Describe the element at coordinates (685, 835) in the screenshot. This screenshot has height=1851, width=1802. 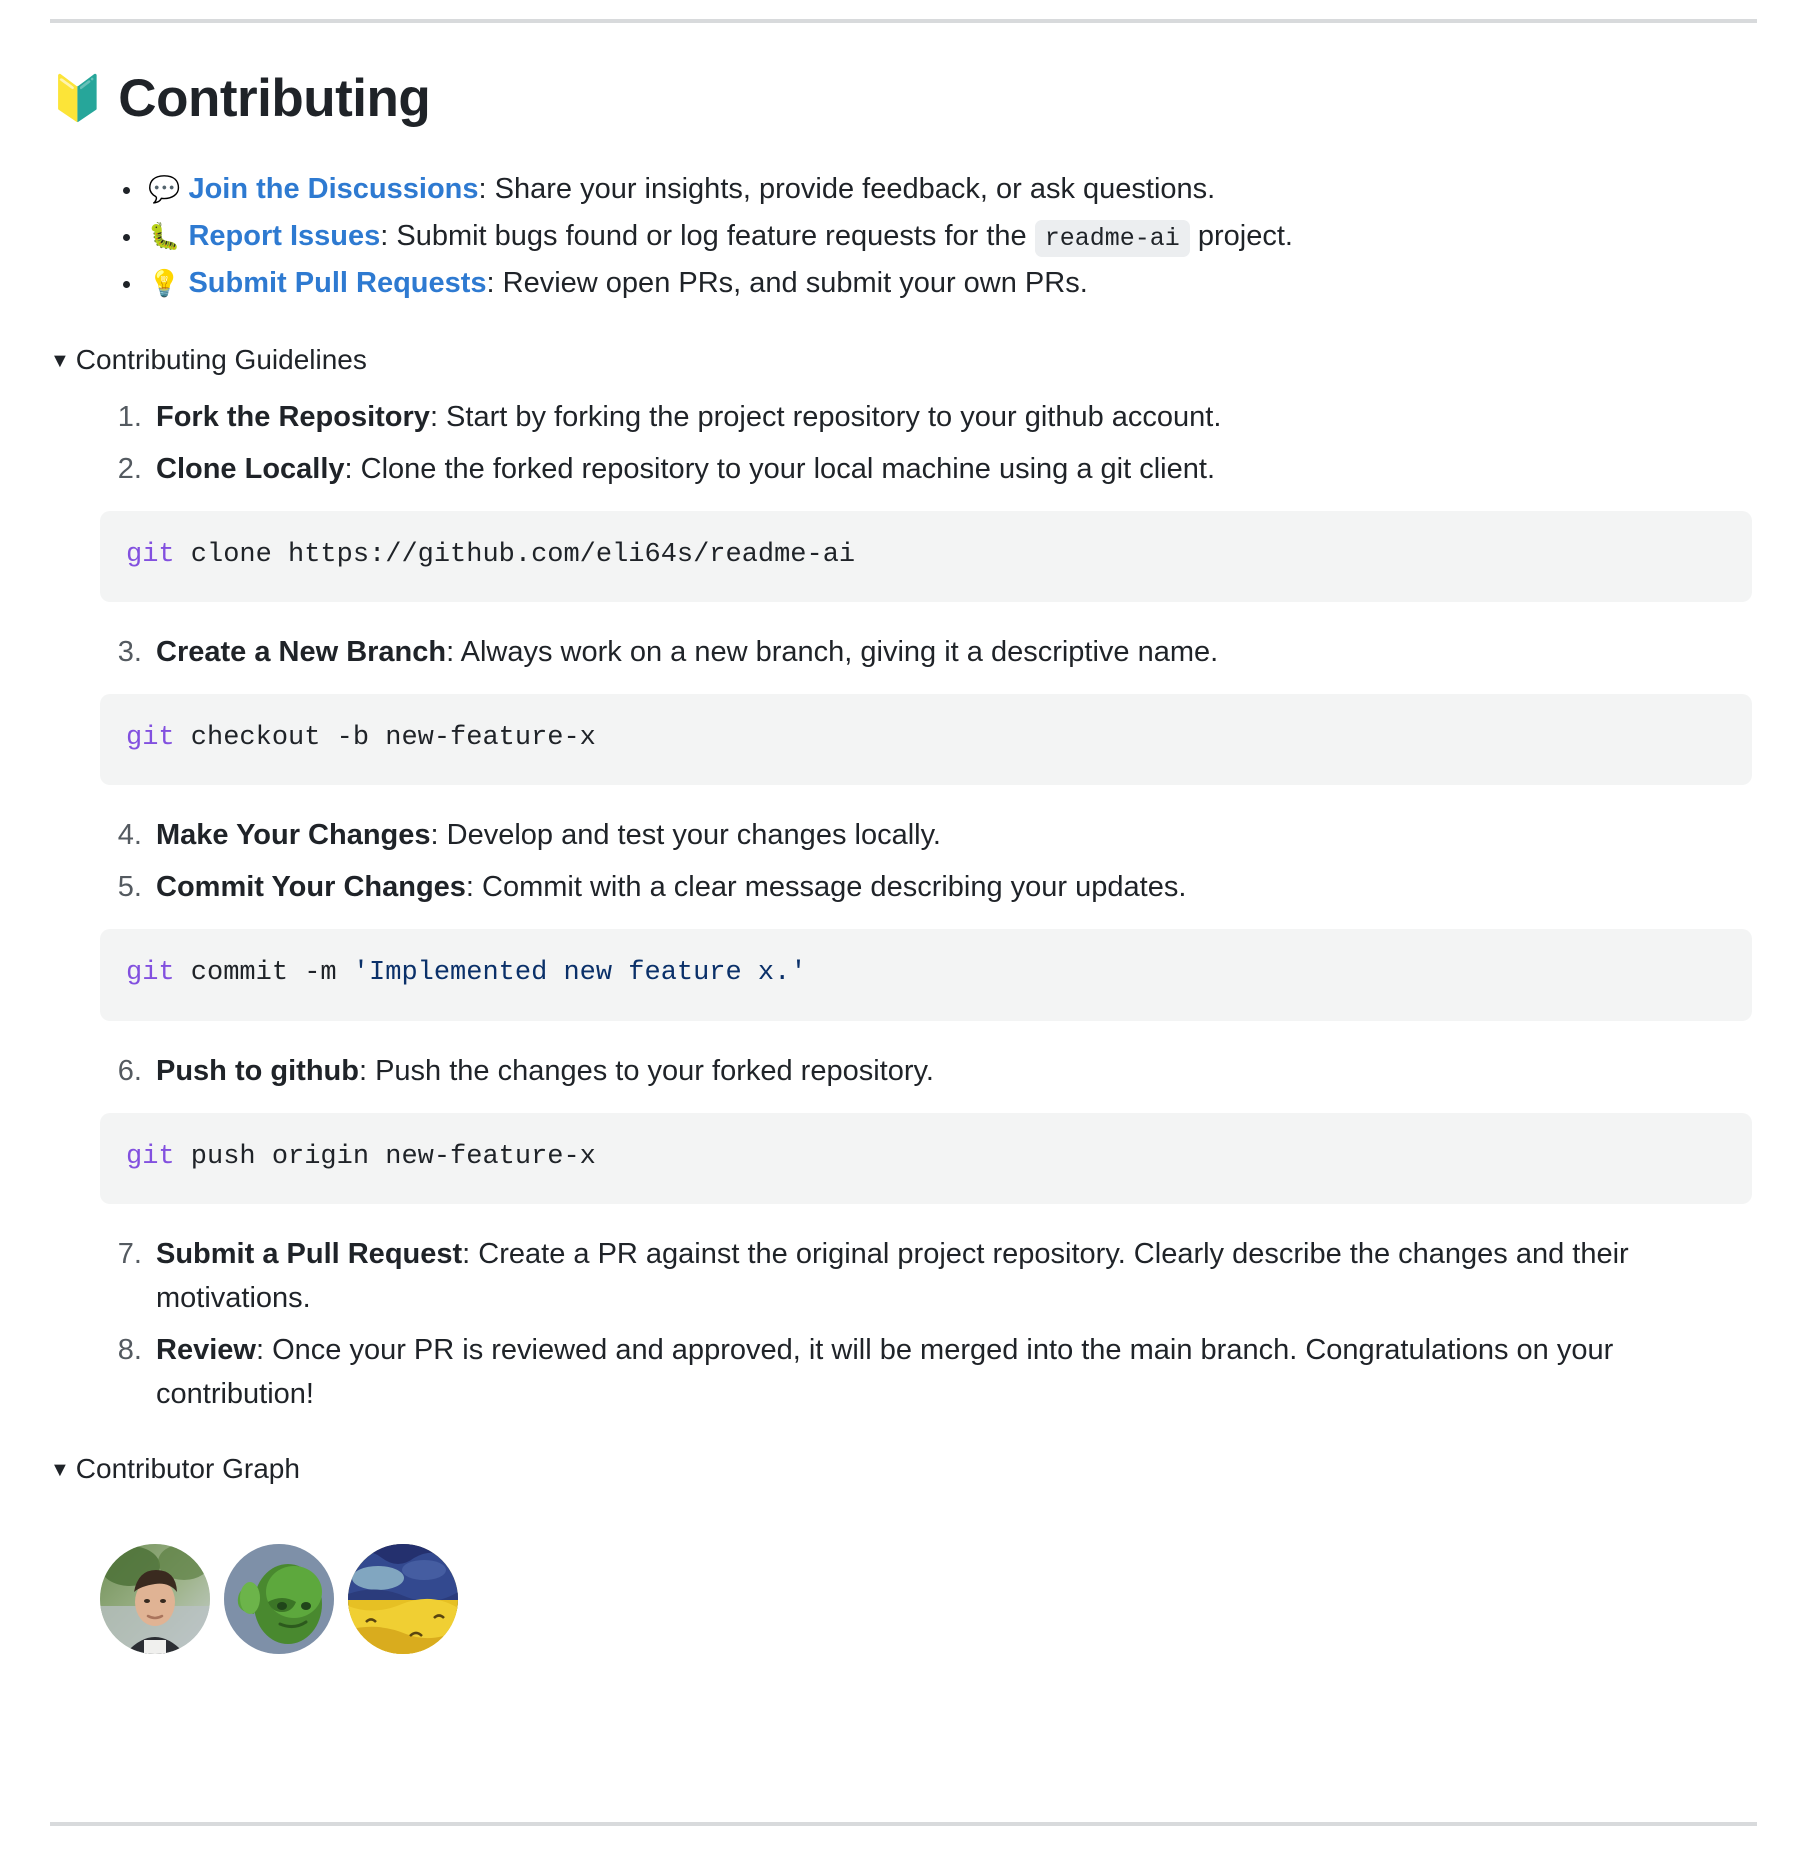
I see `step-body: : Develop and test your changes locally.` at that location.